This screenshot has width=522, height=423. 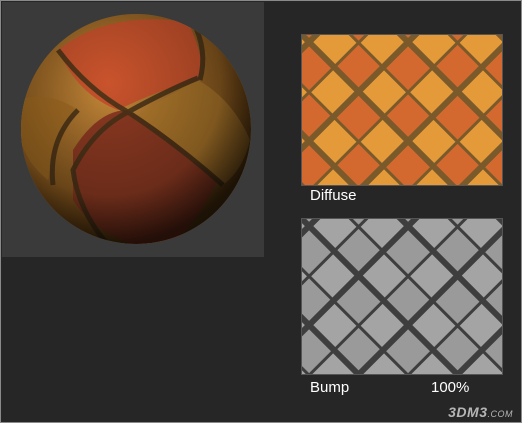 I want to click on watermark-logo: 3DM3.COM, so click(x=480, y=412).